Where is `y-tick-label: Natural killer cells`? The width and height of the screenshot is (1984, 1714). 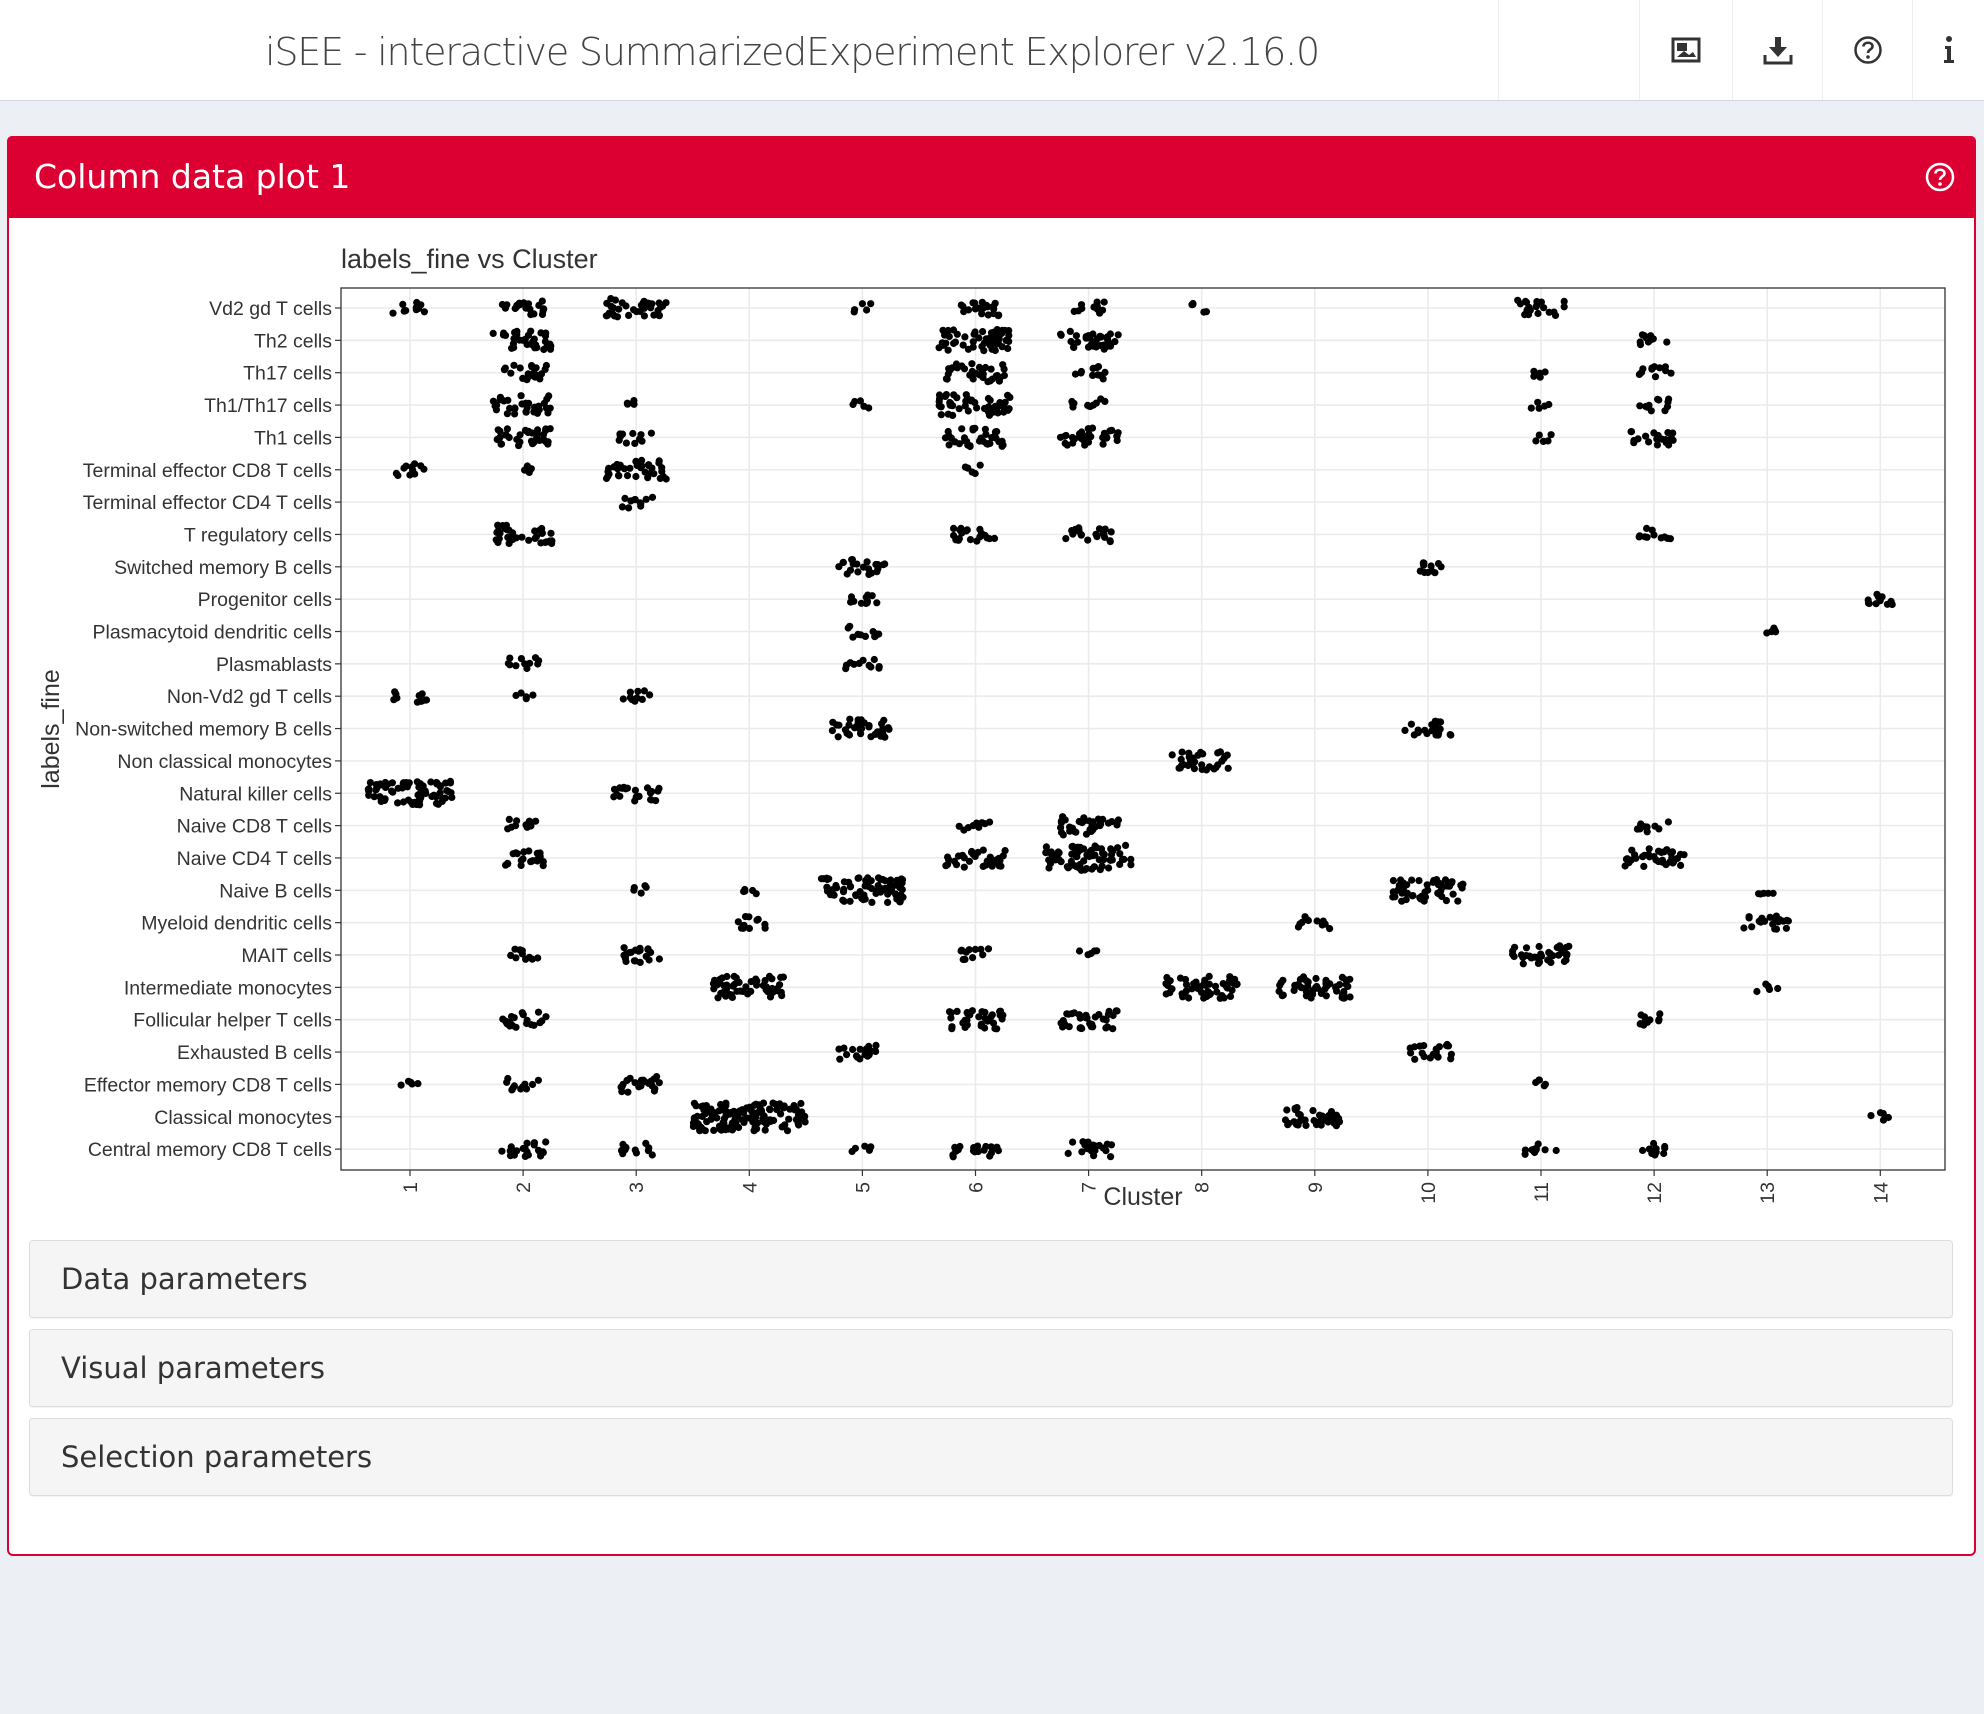
y-tick-label: Natural killer cells is located at coordinates (255, 794).